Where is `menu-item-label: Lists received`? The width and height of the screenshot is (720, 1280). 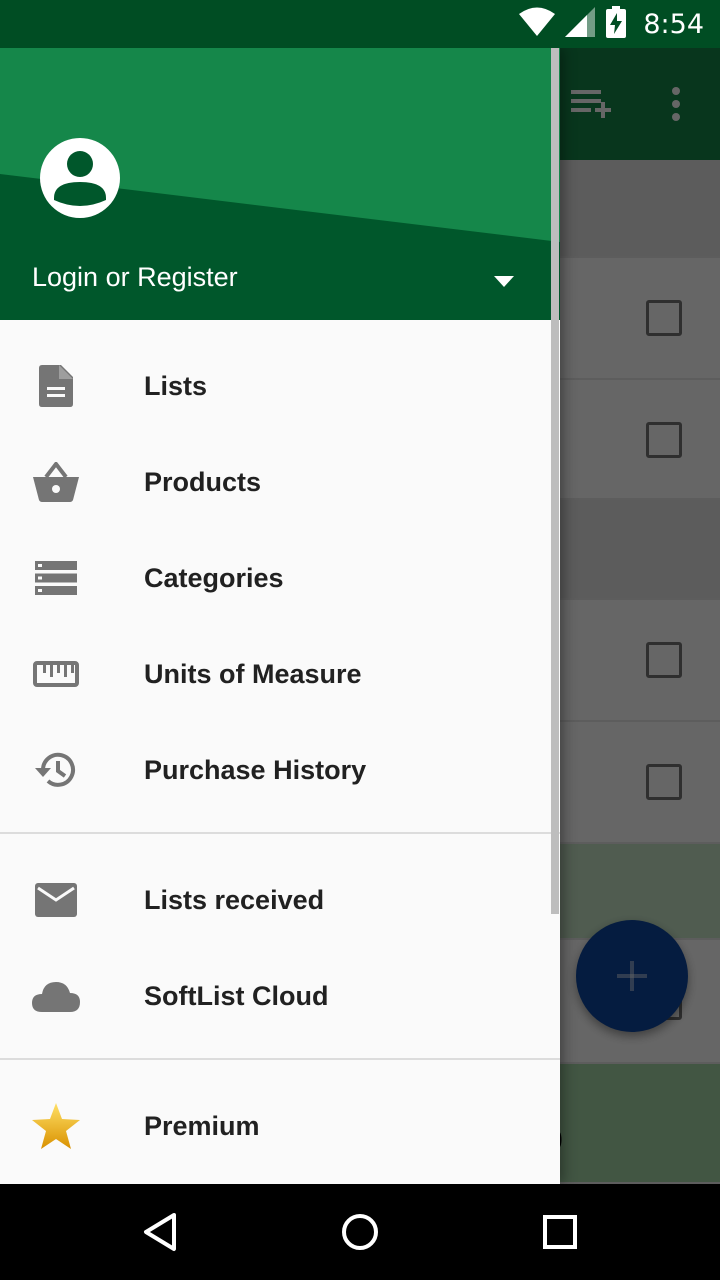 menu-item-label: Lists received is located at coordinates (234, 899).